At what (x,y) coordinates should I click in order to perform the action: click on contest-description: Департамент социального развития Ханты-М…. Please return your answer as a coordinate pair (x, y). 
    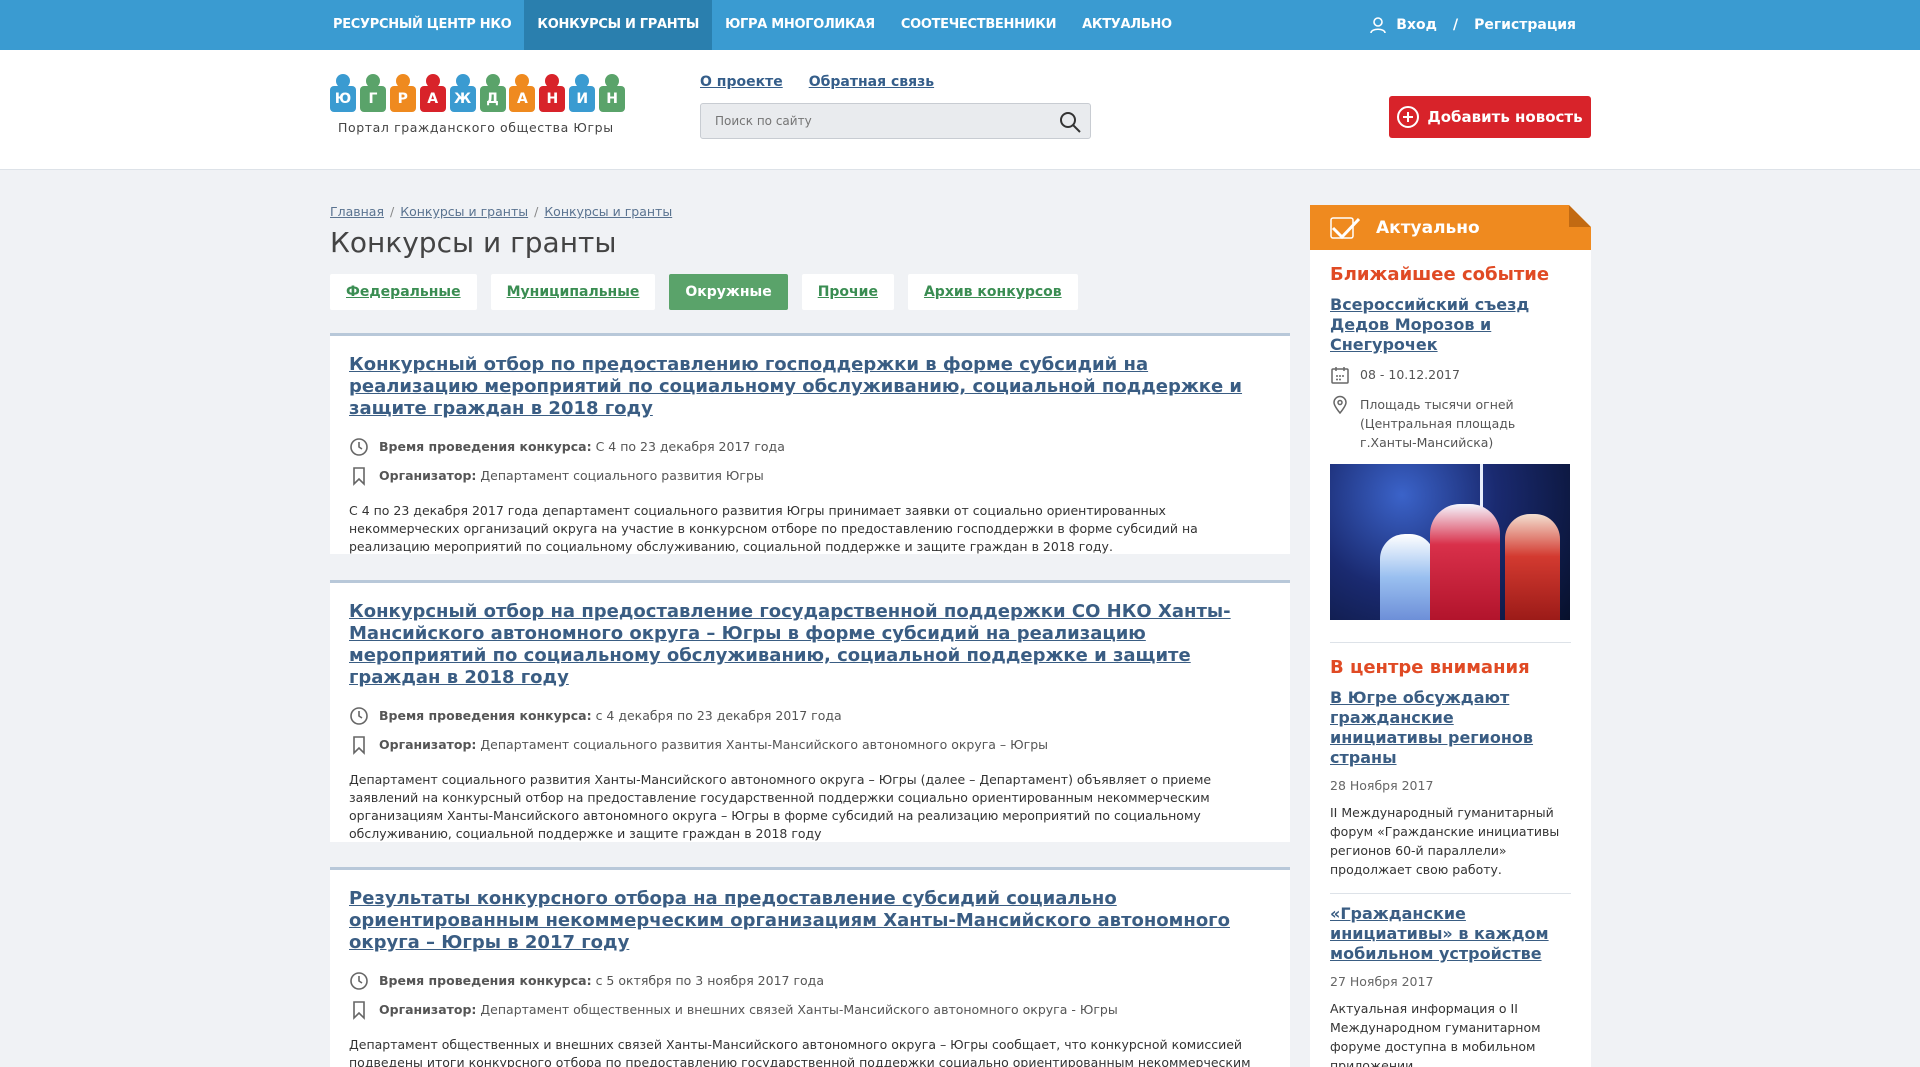
    Looking at the image, I should click on (780, 806).